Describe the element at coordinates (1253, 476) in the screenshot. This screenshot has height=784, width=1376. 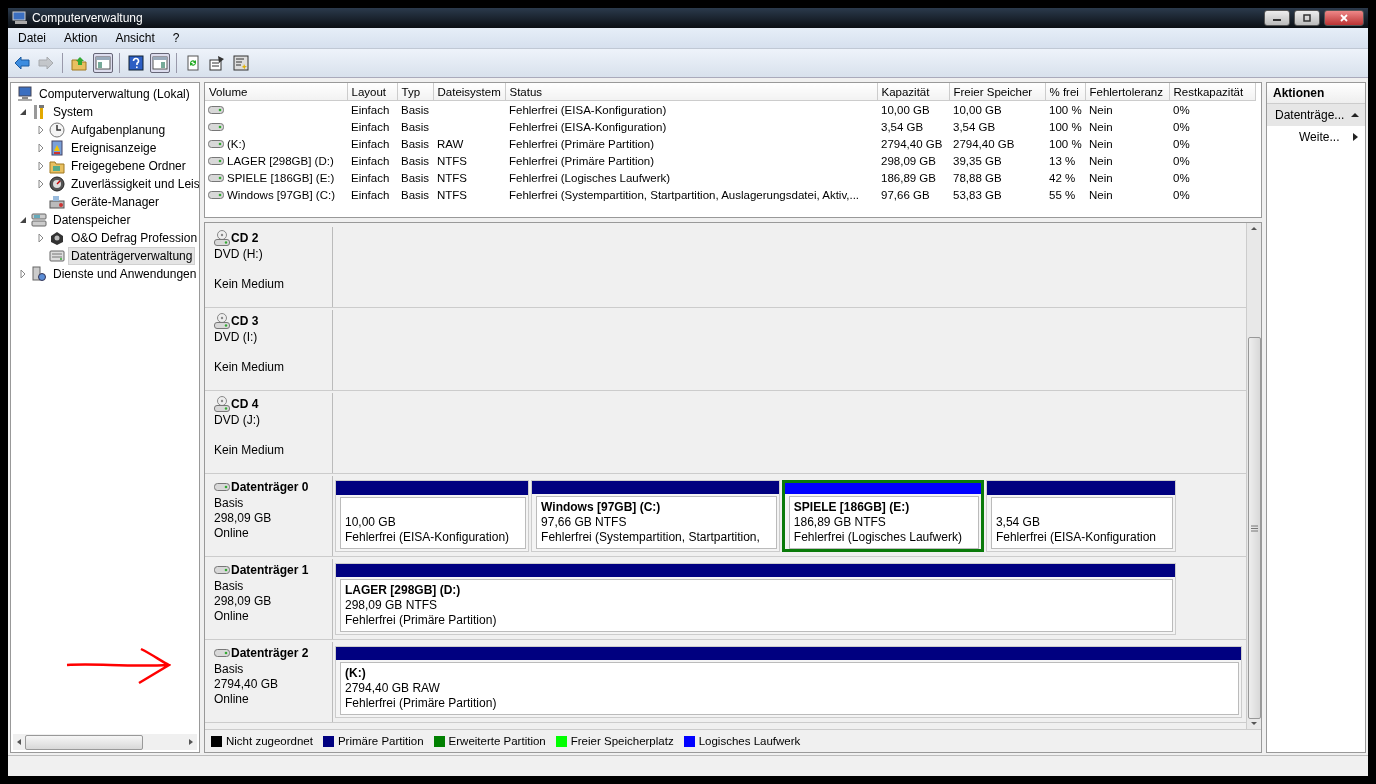
I see `vertical-scrollbar` at that location.